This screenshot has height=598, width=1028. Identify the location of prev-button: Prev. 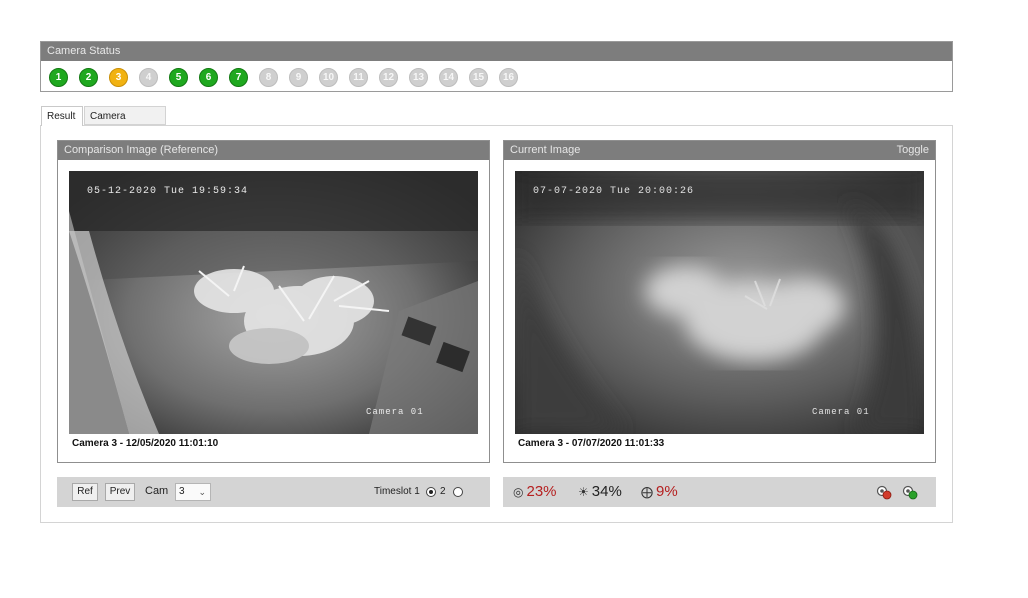
(120, 492).